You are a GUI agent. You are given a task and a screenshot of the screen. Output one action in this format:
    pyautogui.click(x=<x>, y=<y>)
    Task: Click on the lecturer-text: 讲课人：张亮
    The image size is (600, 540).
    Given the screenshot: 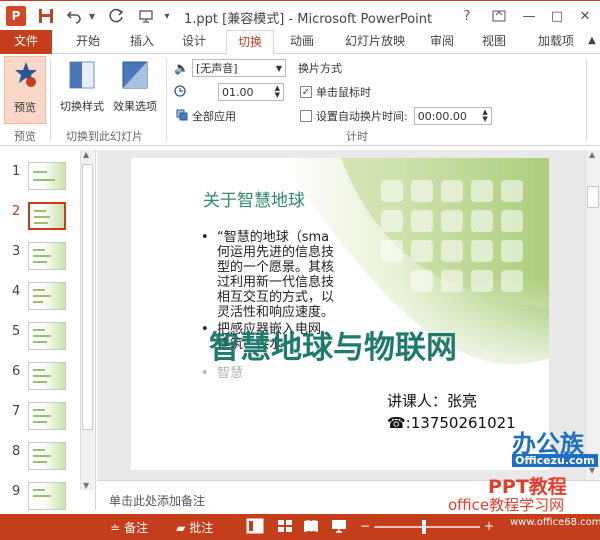 What is the action you would take?
    pyautogui.click(x=432, y=401)
    